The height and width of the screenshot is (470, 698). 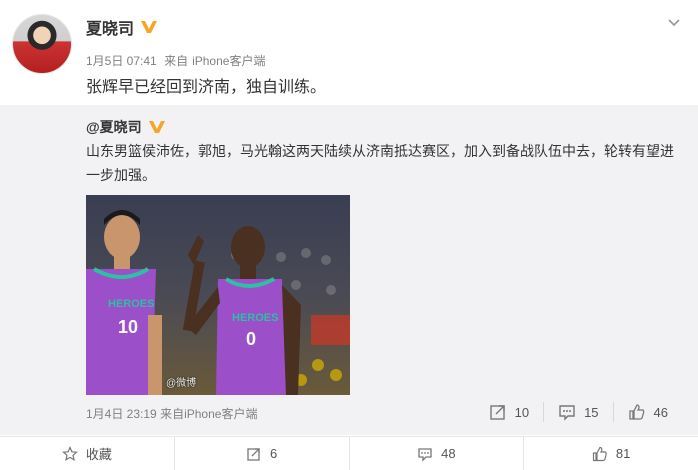 I want to click on post-footer-actions: 收藏 6 48 81, so click(x=349, y=453).